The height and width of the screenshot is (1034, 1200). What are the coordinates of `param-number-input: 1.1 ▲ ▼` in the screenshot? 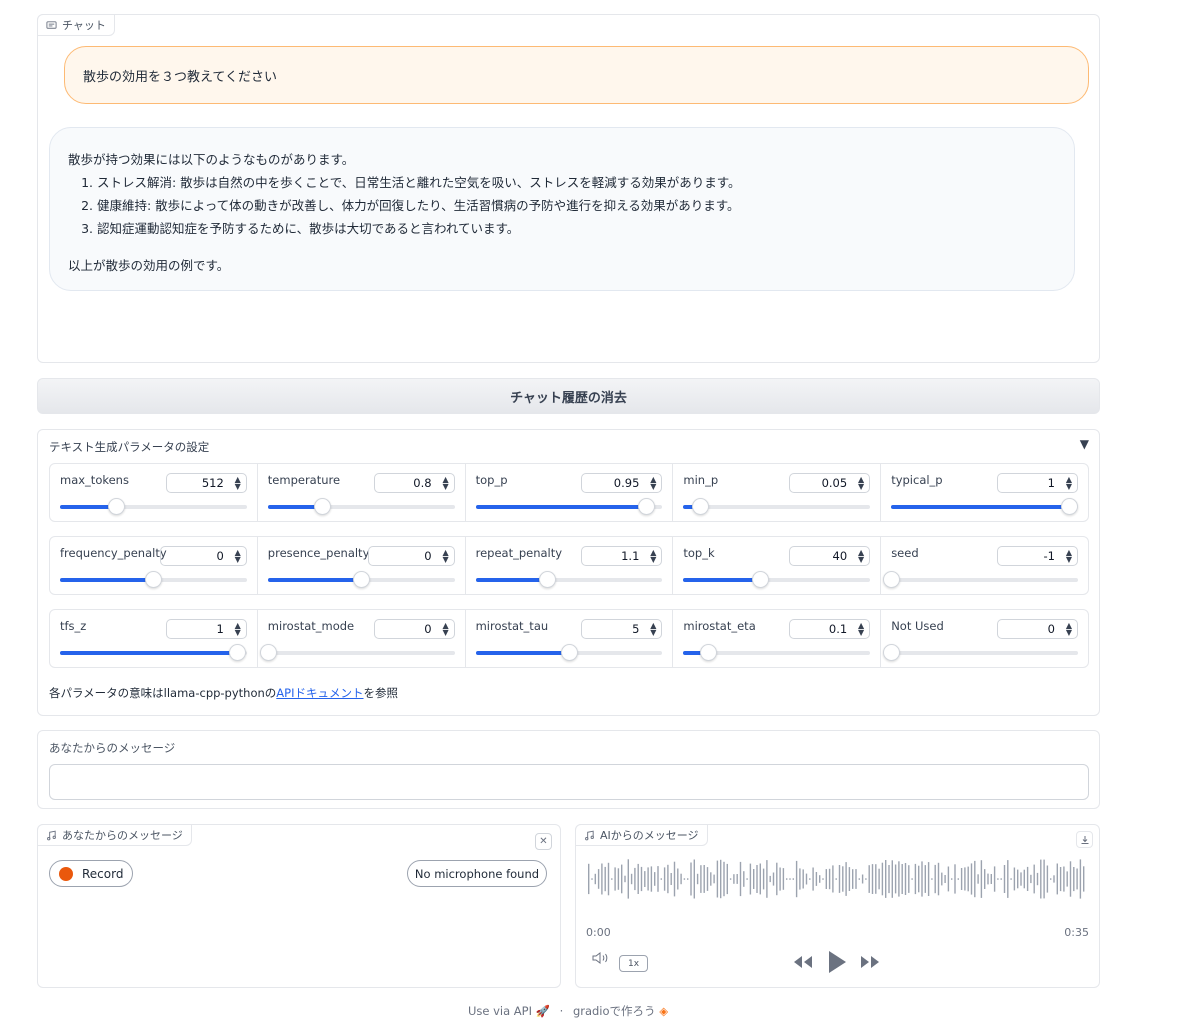 It's located at (622, 556).